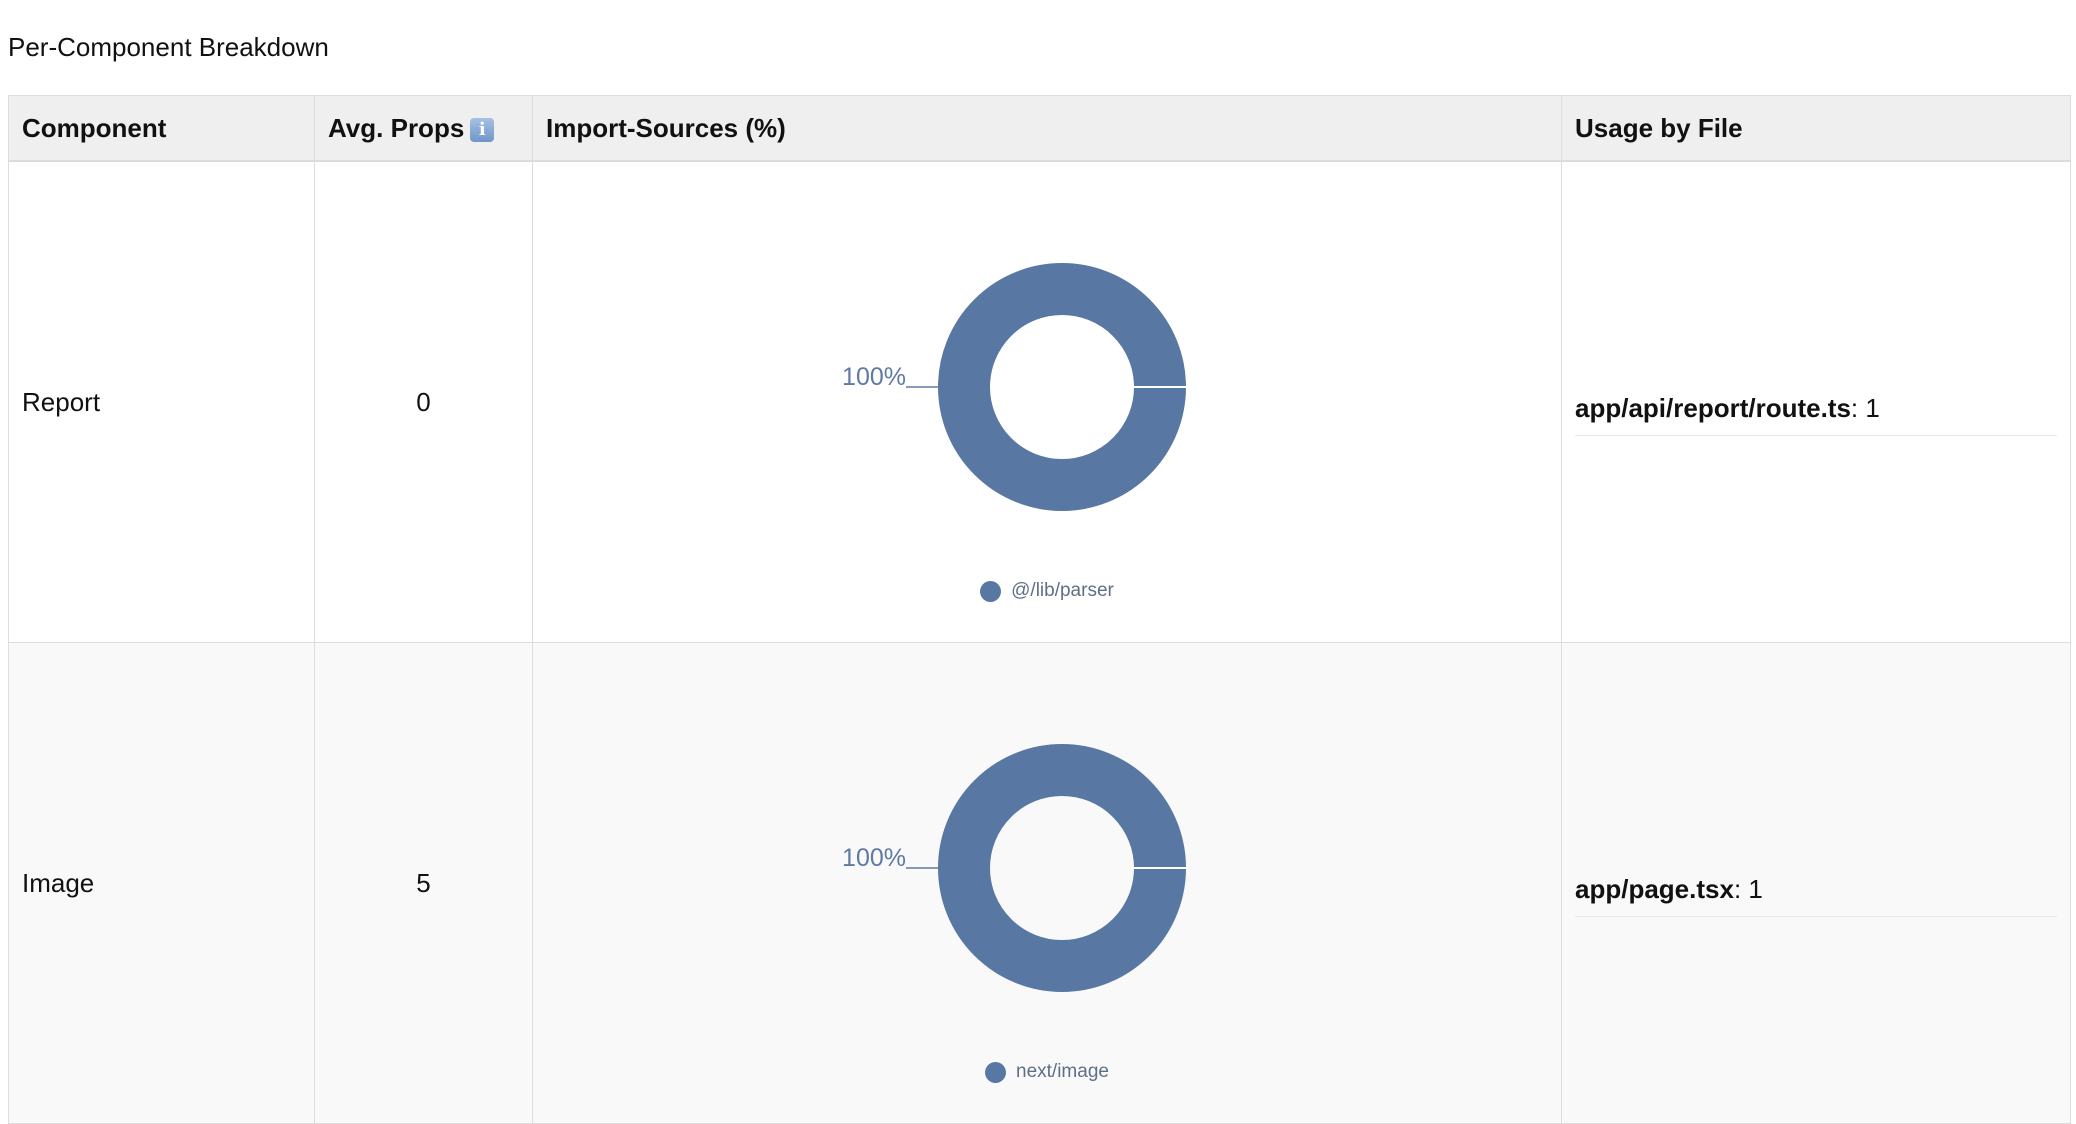  What do you see at coordinates (161, 883) in the screenshot?
I see `component-name-cell: Image` at bounding box center [161, 883].